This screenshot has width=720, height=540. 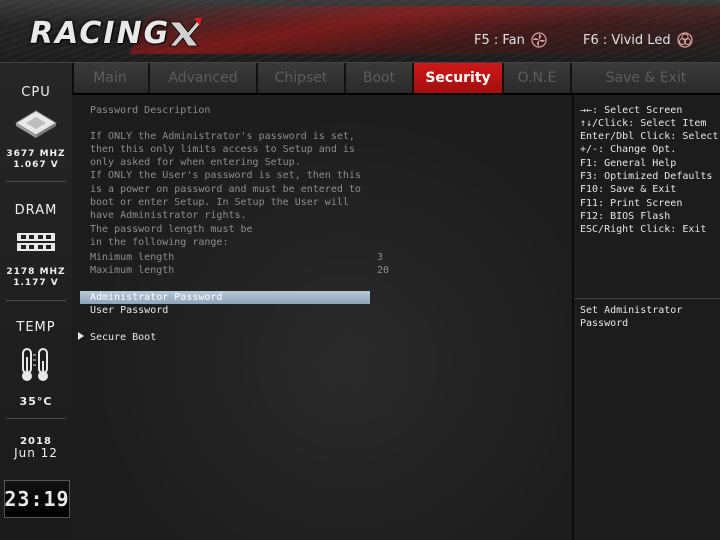 What do you see at coordinates (36, 154) in the screenshot?
I see `cpu-frequency: 3677 MHZ` at bounding box center [36, 154].